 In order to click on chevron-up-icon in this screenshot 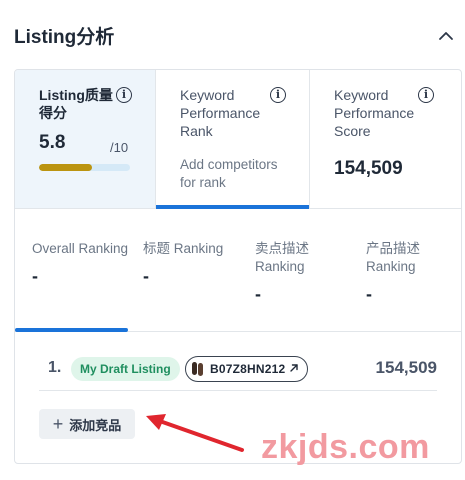, I will do `click(446, 36)`.